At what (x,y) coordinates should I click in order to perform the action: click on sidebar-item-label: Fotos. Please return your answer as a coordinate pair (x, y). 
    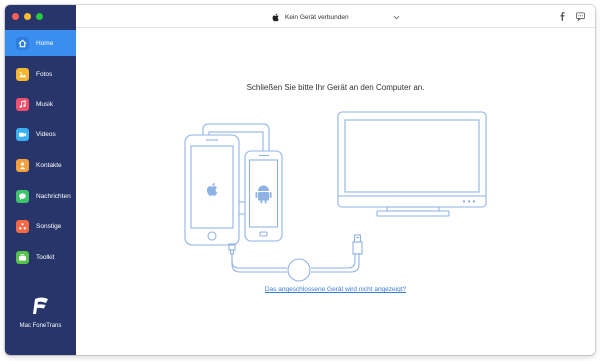
    Looking at the image, I should click on (44, 74).